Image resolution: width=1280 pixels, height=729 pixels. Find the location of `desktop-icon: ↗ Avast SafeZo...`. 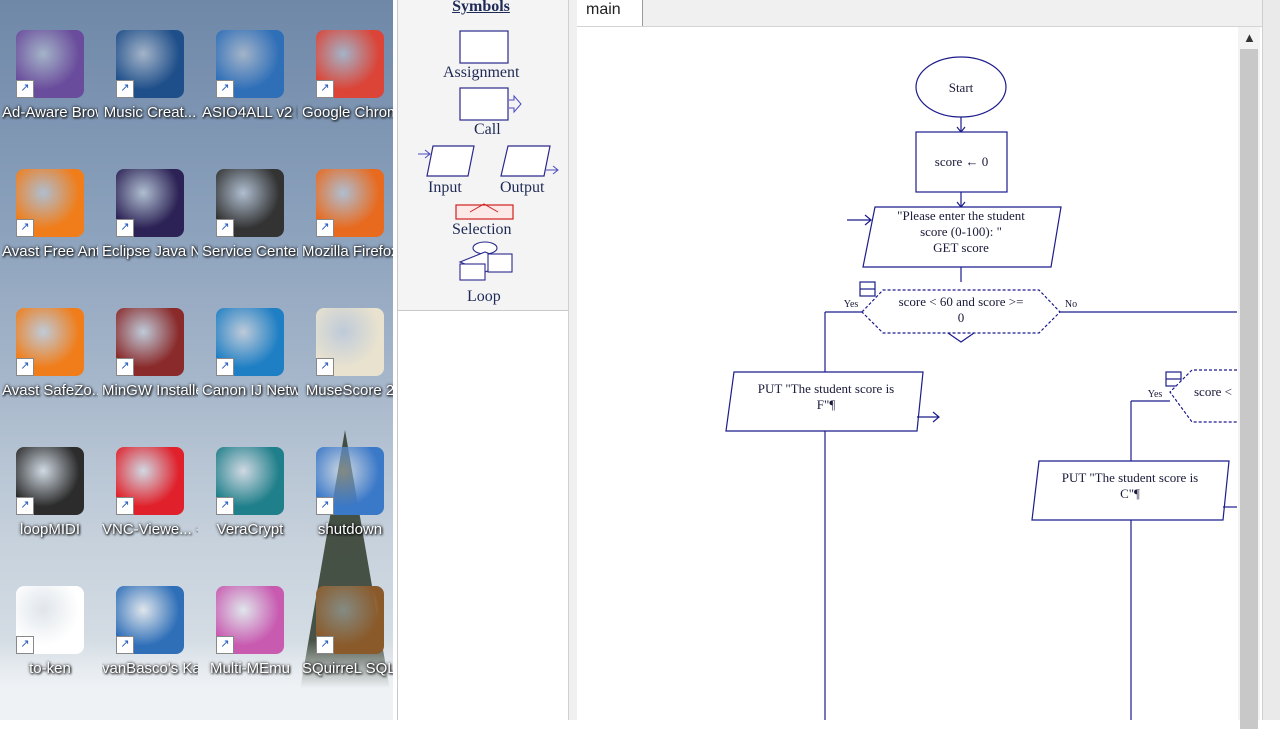

desktop-icon: ↗ Avast SafeZo... is located at coordinates (50, 354).